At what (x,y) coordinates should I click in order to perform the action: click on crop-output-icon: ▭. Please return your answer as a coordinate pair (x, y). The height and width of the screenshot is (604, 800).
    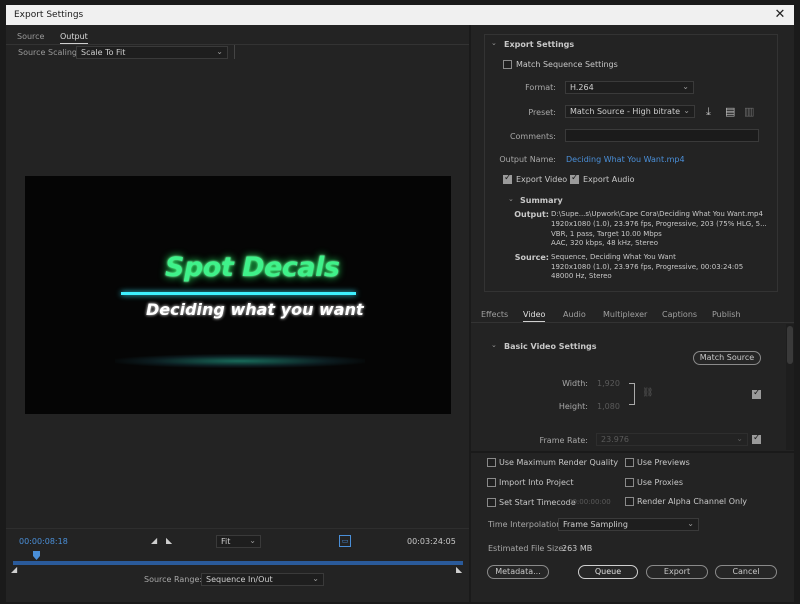
    Looking at the image, I should click on (345, 541).